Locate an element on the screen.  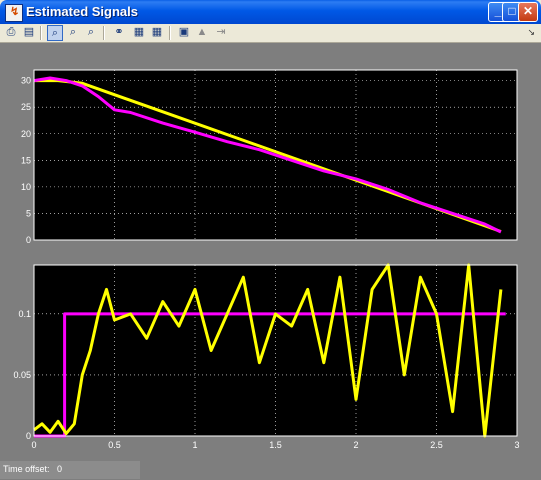
restore-axes-icon: ▦ is located at coordinates (157, 33).